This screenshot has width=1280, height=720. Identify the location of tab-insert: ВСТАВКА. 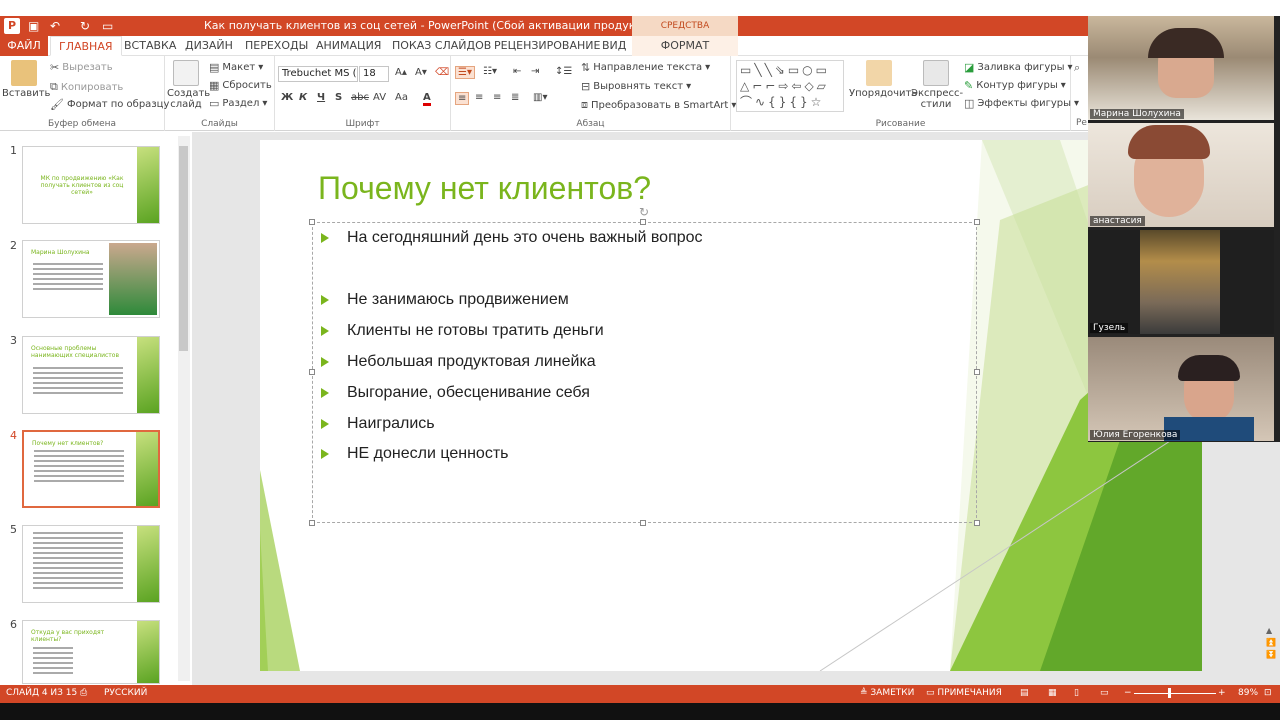
(150, 46).